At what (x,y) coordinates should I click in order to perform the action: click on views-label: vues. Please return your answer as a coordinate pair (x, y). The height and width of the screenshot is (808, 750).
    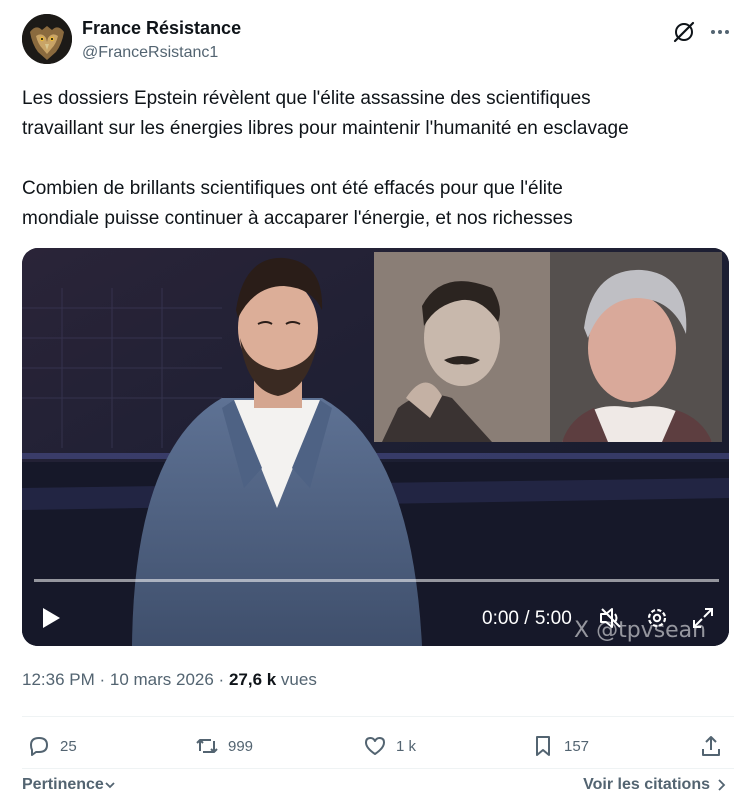
    Looking at the image, I should click on (296, 679).